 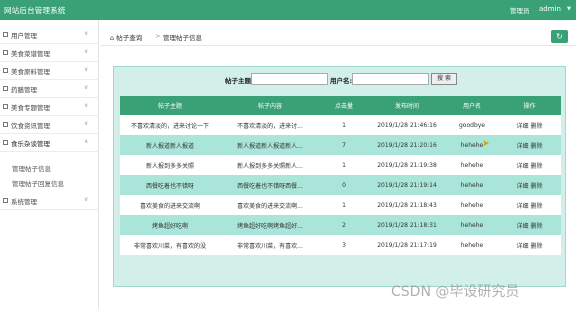 What do you see at coordinates (169, 126) in the screenshot?
I see `cell-subject: 不喜欢清淡的，进来讨论一下` at bounding box center [169, 126].